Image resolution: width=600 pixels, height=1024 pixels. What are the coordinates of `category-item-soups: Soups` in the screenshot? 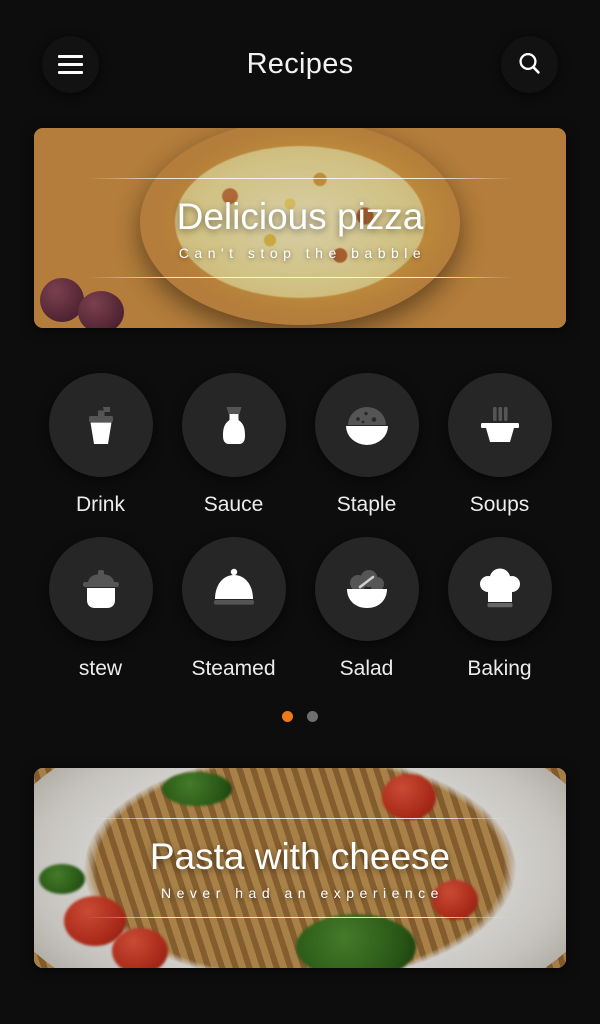 It's located at (499, 445).